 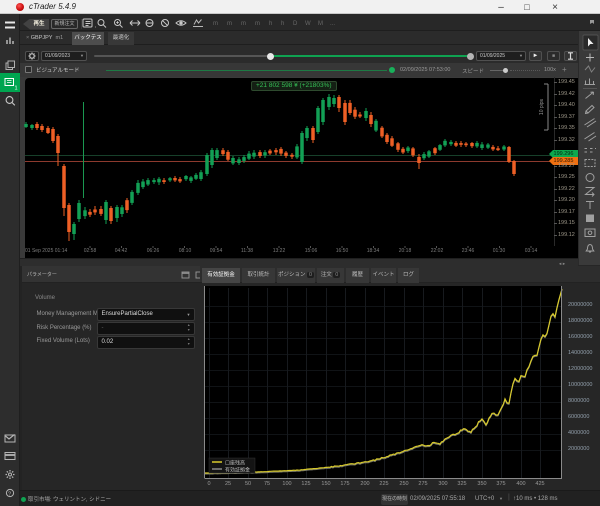 I want to click on svg-text: 有効証拠金, so click(x=237, y=470).